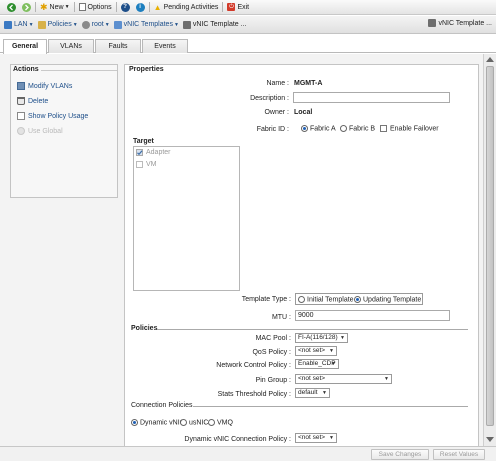  I want to click on actions-title: Actions, so click(26, 69).